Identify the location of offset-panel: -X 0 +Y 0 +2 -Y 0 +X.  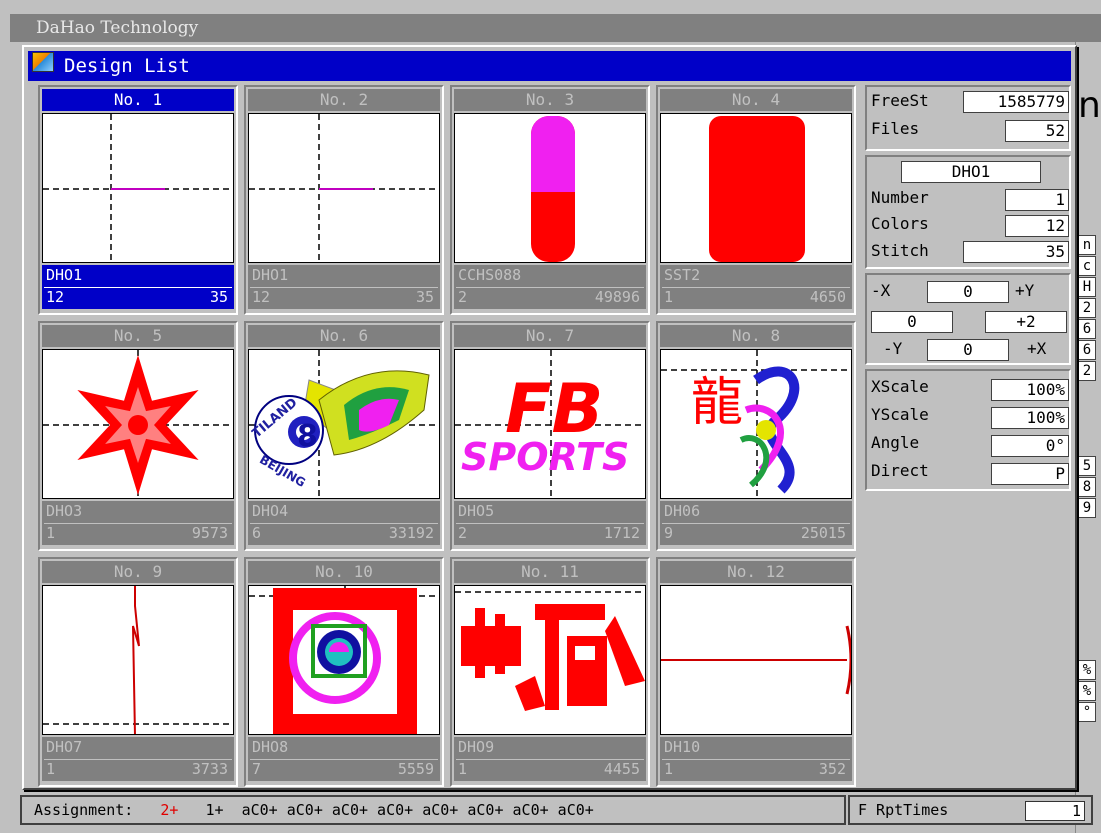
(968, 319).